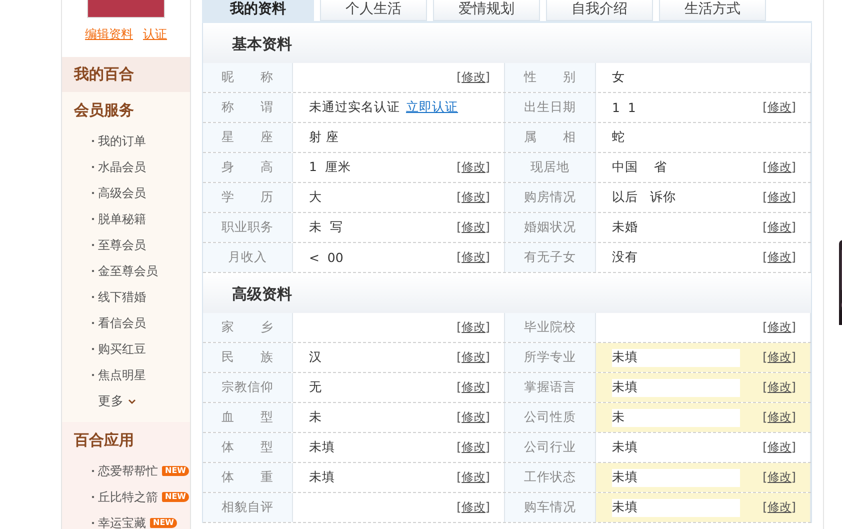 The height and width of the screenshot is (529, 842). What do you see at coordinates (122, 219) in the screenshot?
I see `sidebar-item: 脱单秘籍` at bounding box center [122, 219].